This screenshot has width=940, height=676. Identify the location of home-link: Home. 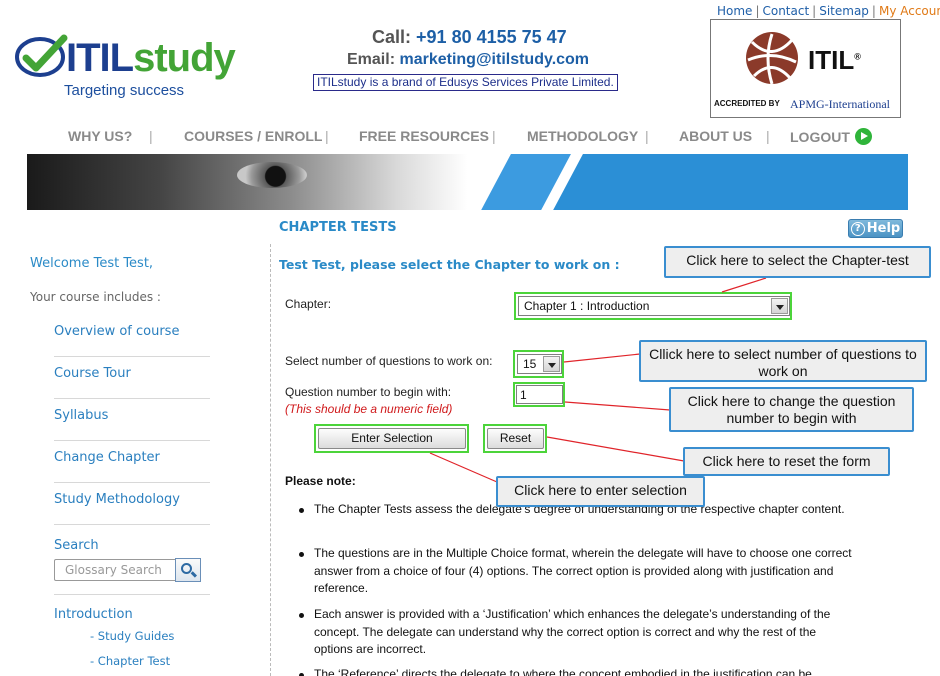
(734, 11).